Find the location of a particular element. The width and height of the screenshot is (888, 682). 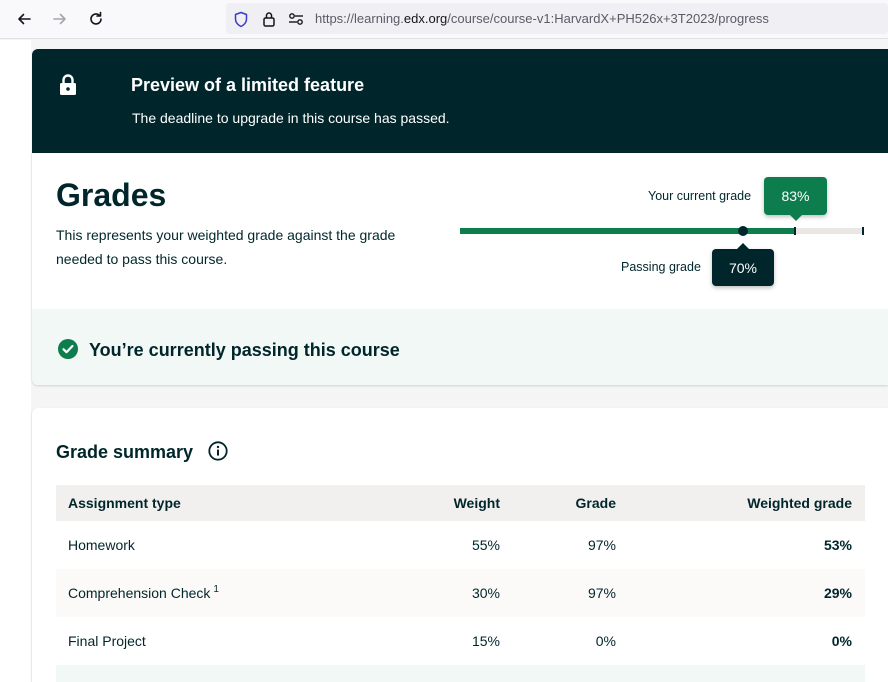

current-grade-tooltip: 83% is located at coordinates (795, 199).